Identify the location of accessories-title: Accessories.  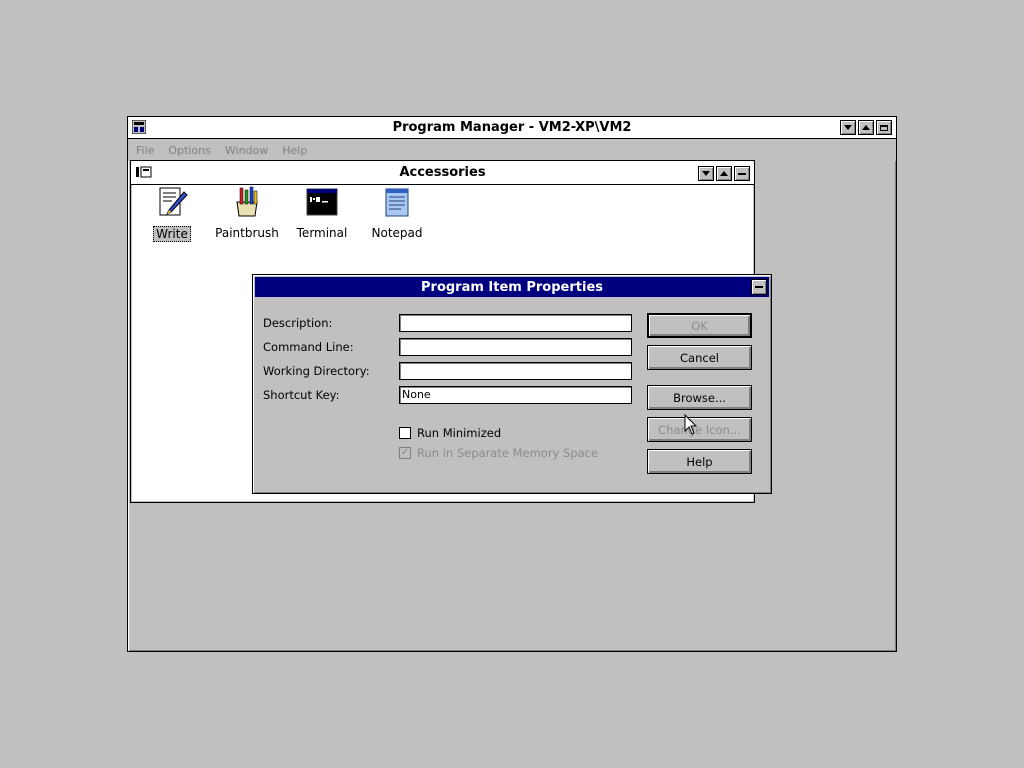
(442, 172).